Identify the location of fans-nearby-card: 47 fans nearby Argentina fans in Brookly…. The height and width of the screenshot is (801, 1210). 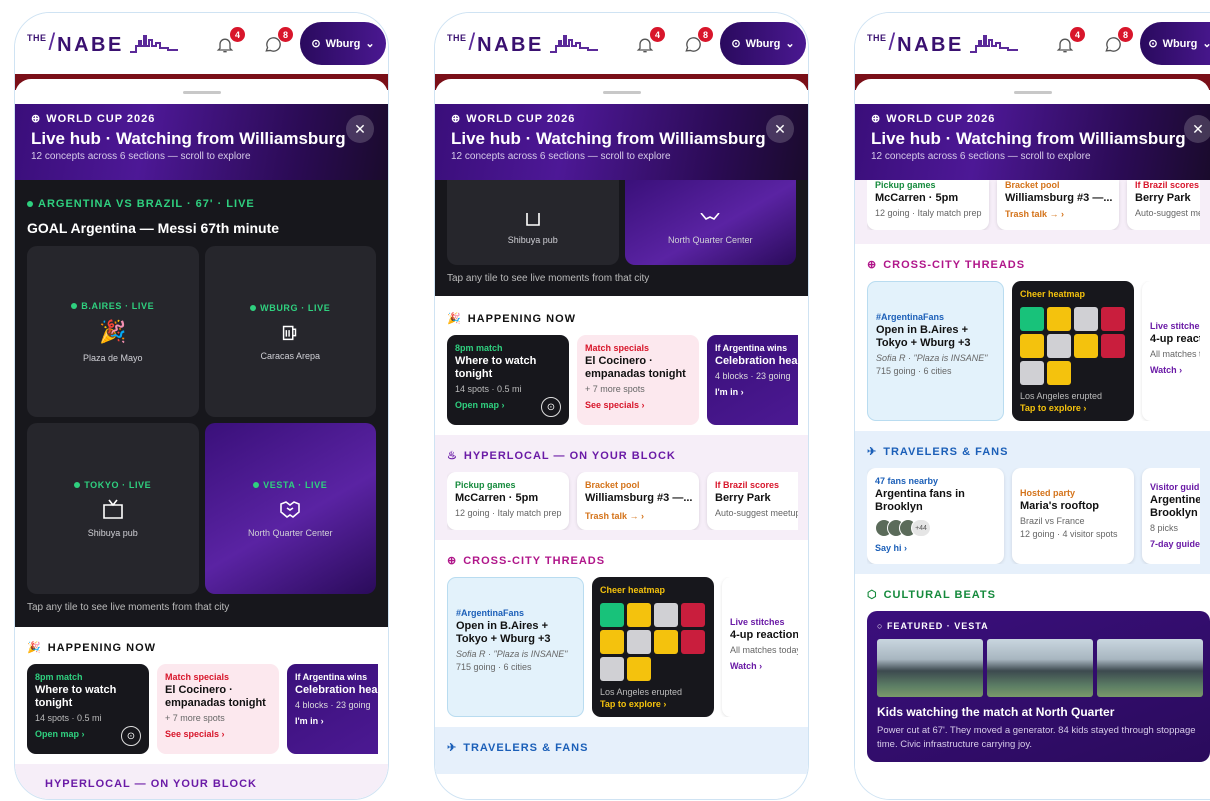
(935, 516).